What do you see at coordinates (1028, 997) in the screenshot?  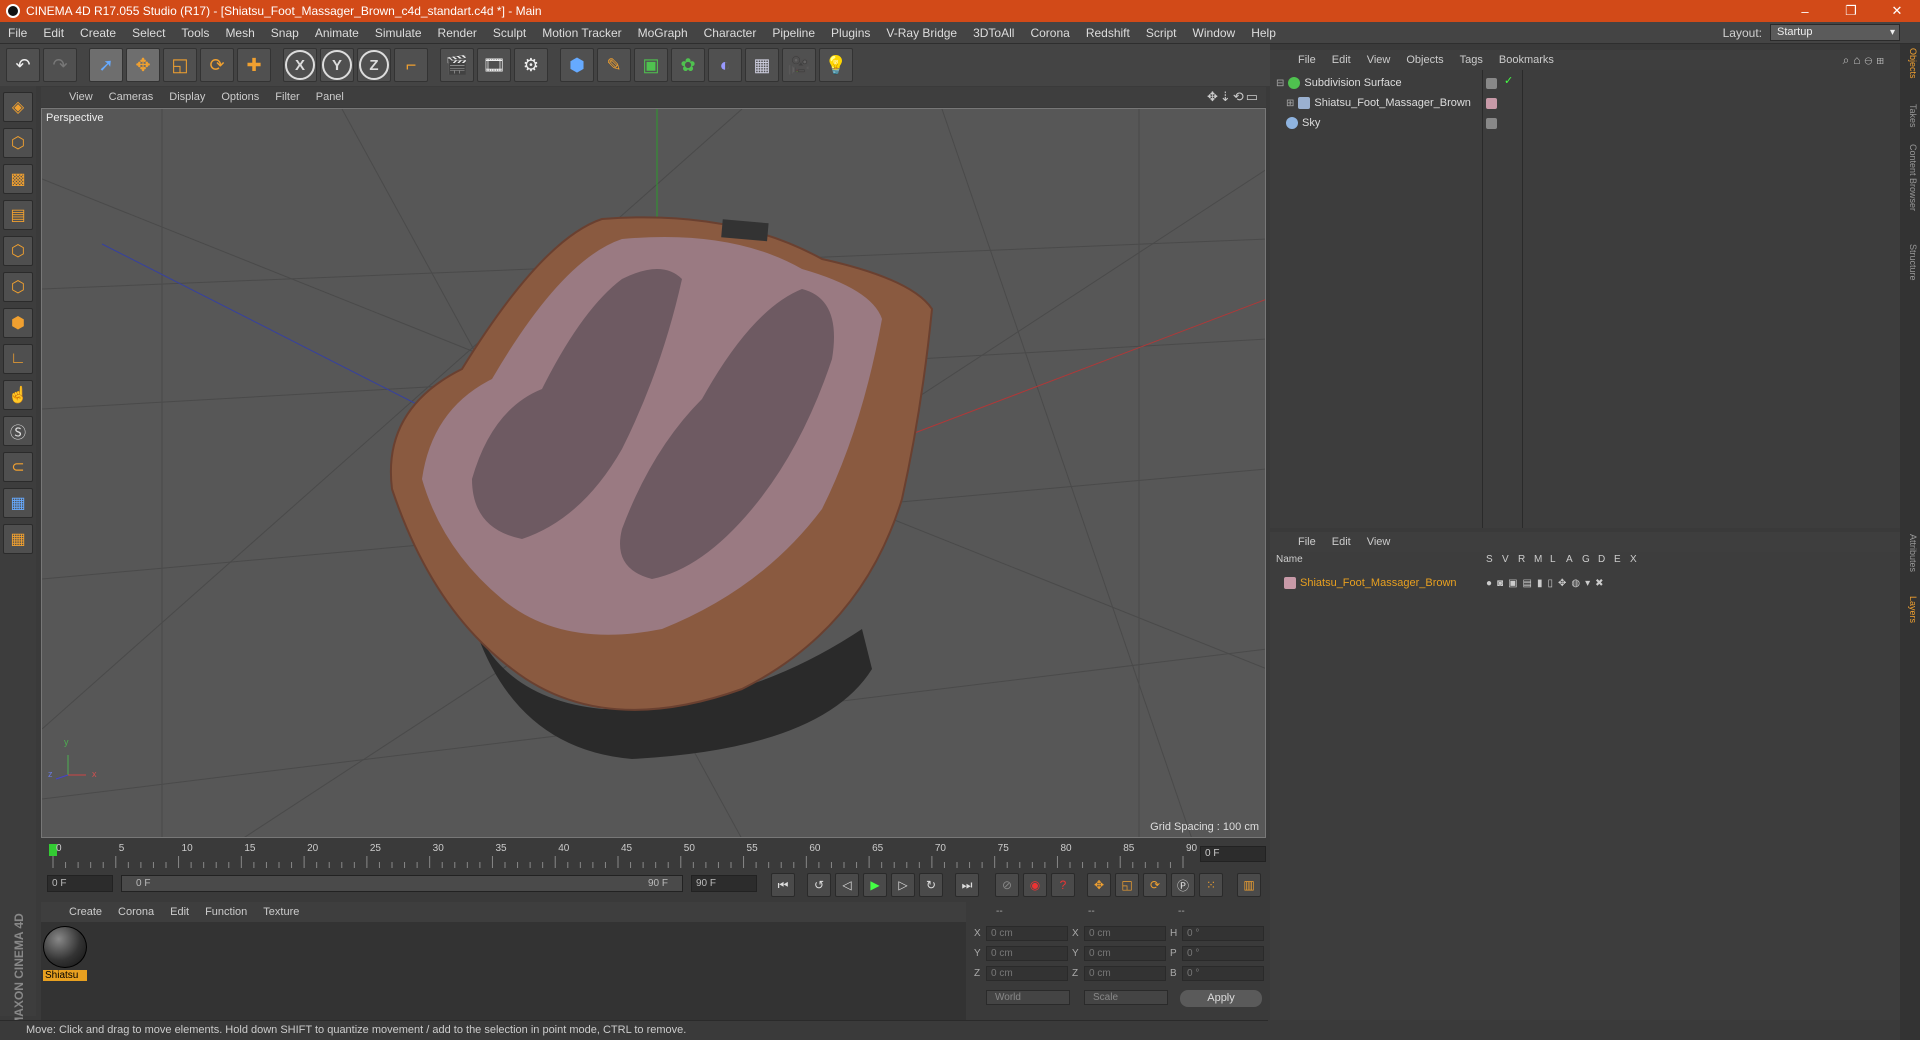 I see `coord-space-select: World` at bounding box center [1028, 997].